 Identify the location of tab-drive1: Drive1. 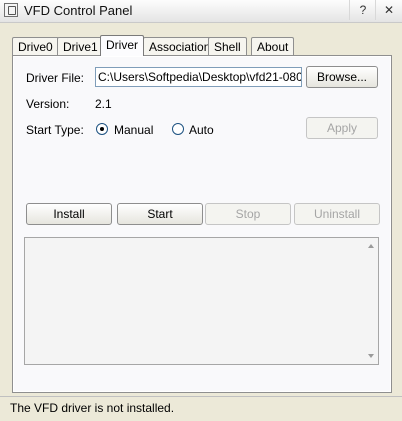
(80, 46).